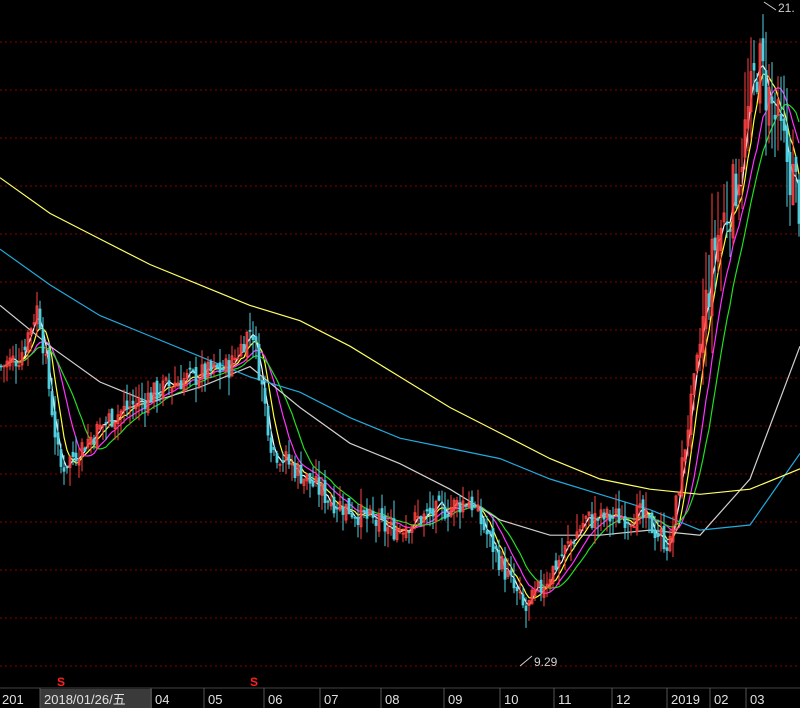 The height and width of the screenshot is (708, 800). What do you see at coordinates (331, 699) in the screenshot?
I see `x-tick-label: 07` at bounding box center [331, 699].